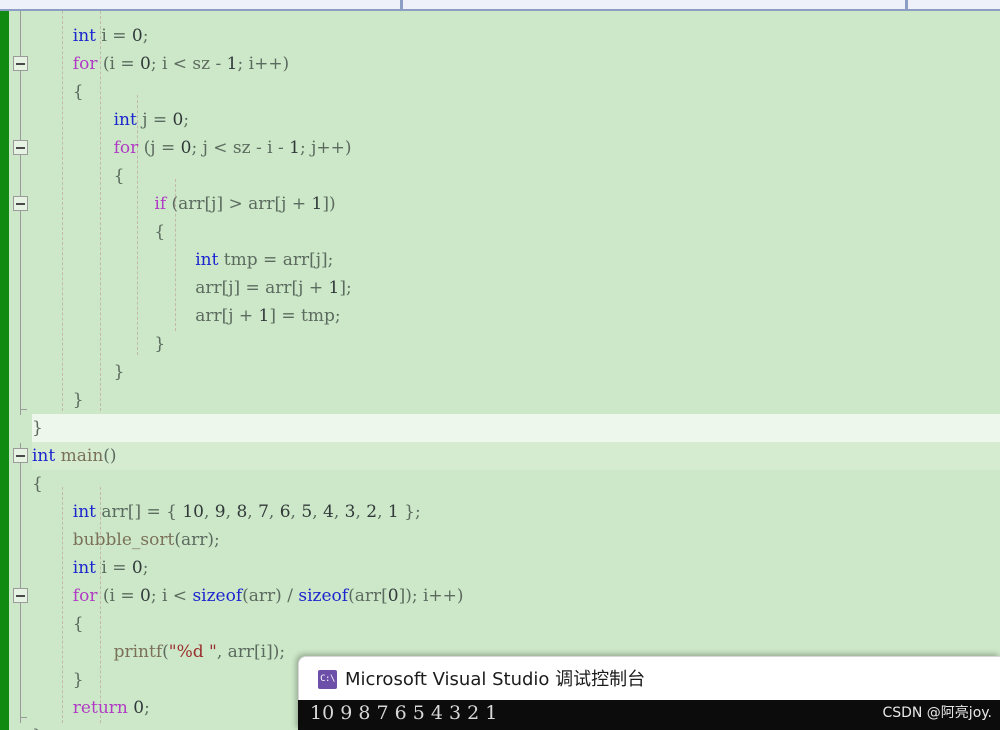  I want to click on code-line-25: }, so click(37, 726).